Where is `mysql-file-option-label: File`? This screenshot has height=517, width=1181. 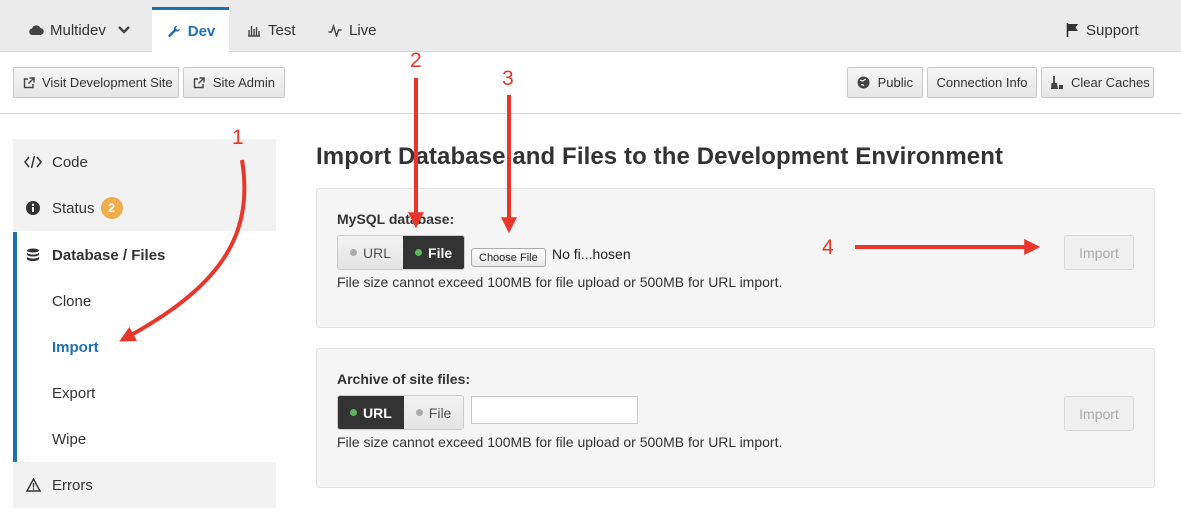
mysql-file-option-label: File is located at coordinates (440, 252).